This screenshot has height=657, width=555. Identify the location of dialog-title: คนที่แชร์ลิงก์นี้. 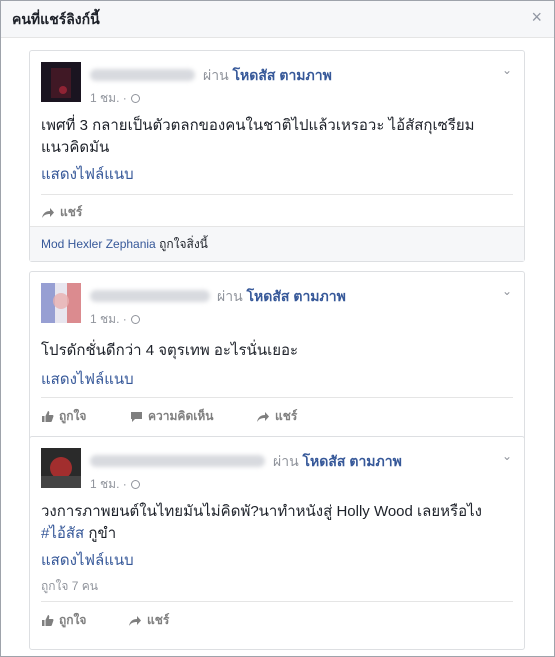
(56, 19).